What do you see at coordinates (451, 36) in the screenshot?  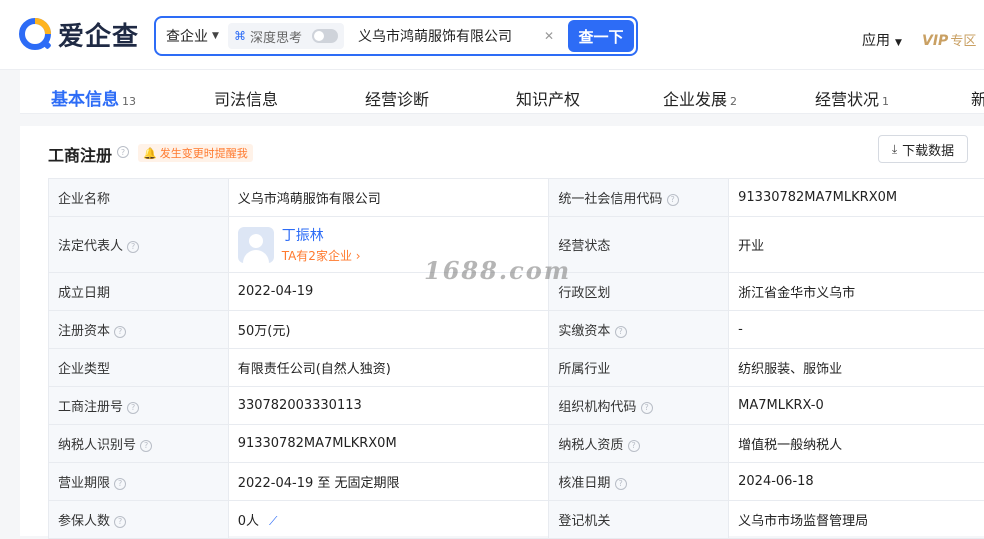 I see `search-input: 义乌市鸿萌服饰有限公司` at bounding box center [451, 36].